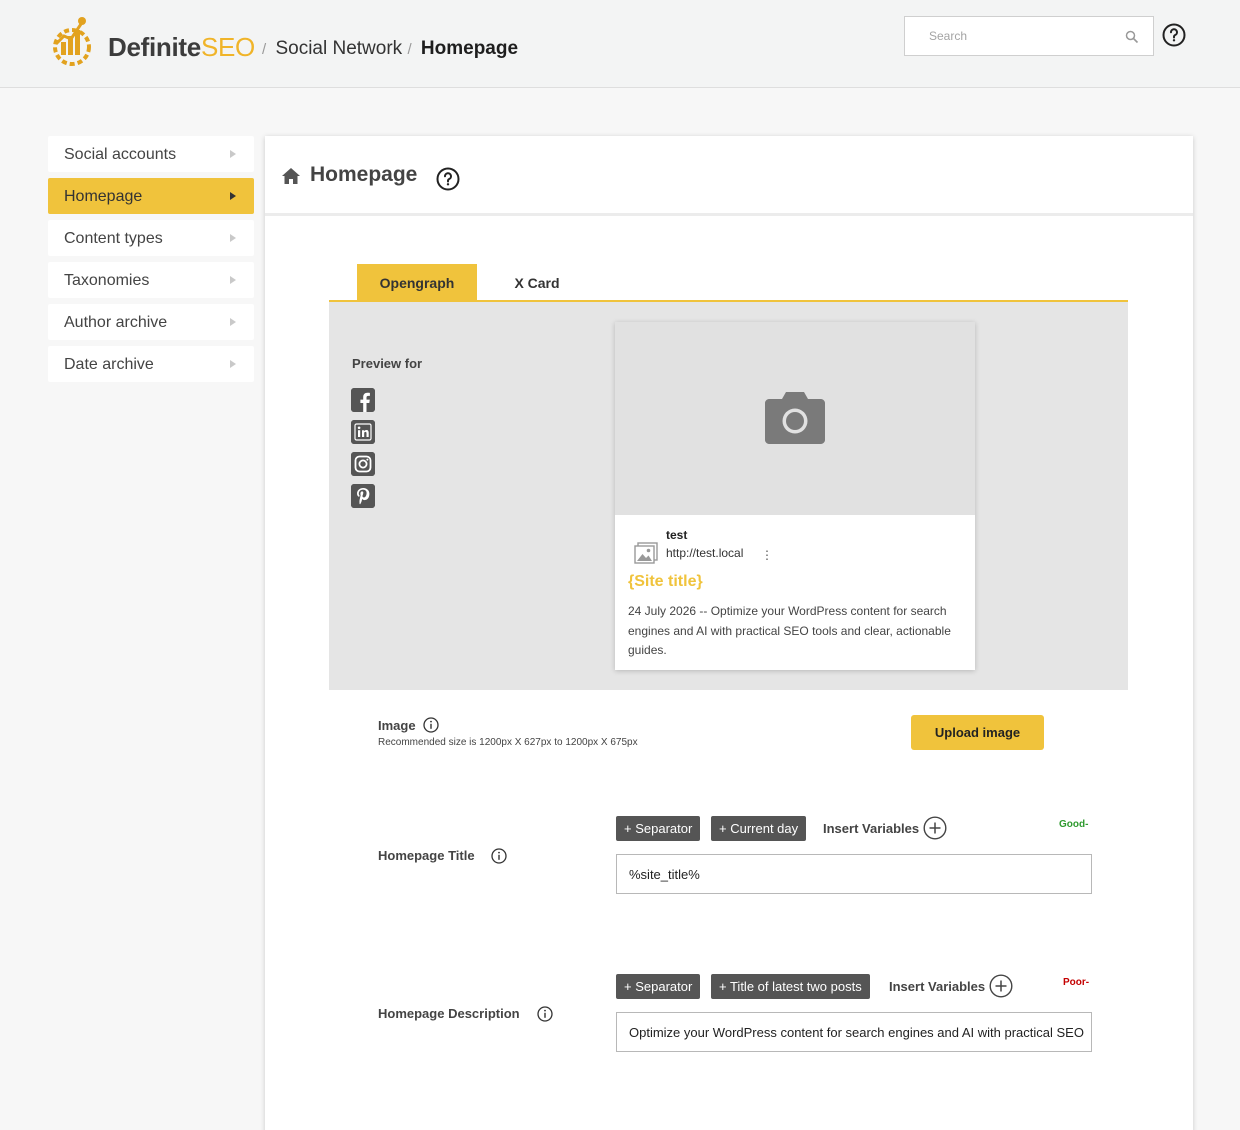 The height and width of the screenshot is (1130, 1240). What do you see at coordinates (363, 432) in the screenshot?
I see `linkedin-icon` at bounding box center [363, 432].